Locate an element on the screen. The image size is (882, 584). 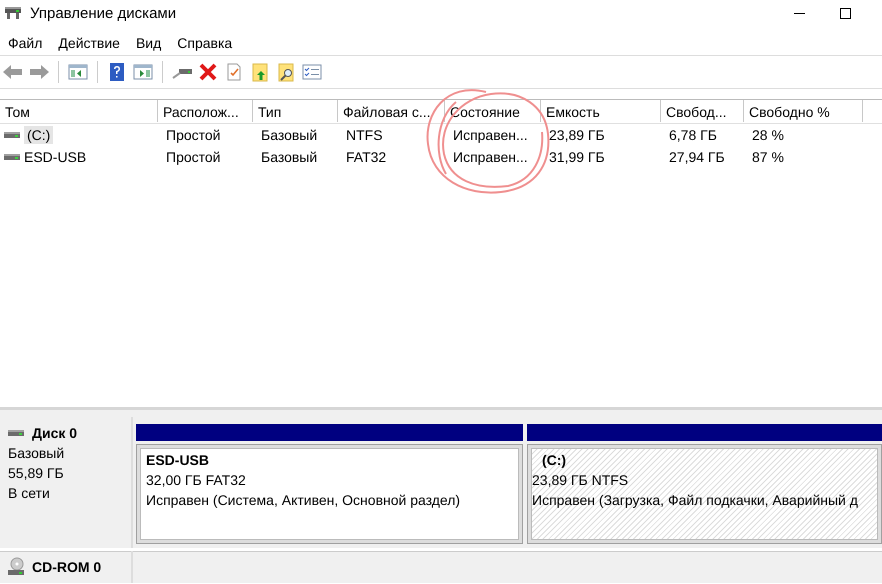
disk-info: 55,89 ГБ is located at coordinates (36, 473).